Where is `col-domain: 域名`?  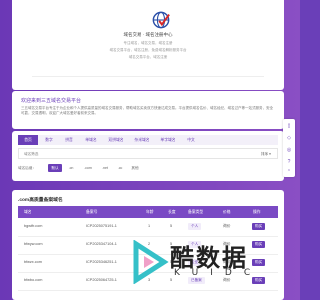 col-domain: 域名 is located at coordinates (28, 212).